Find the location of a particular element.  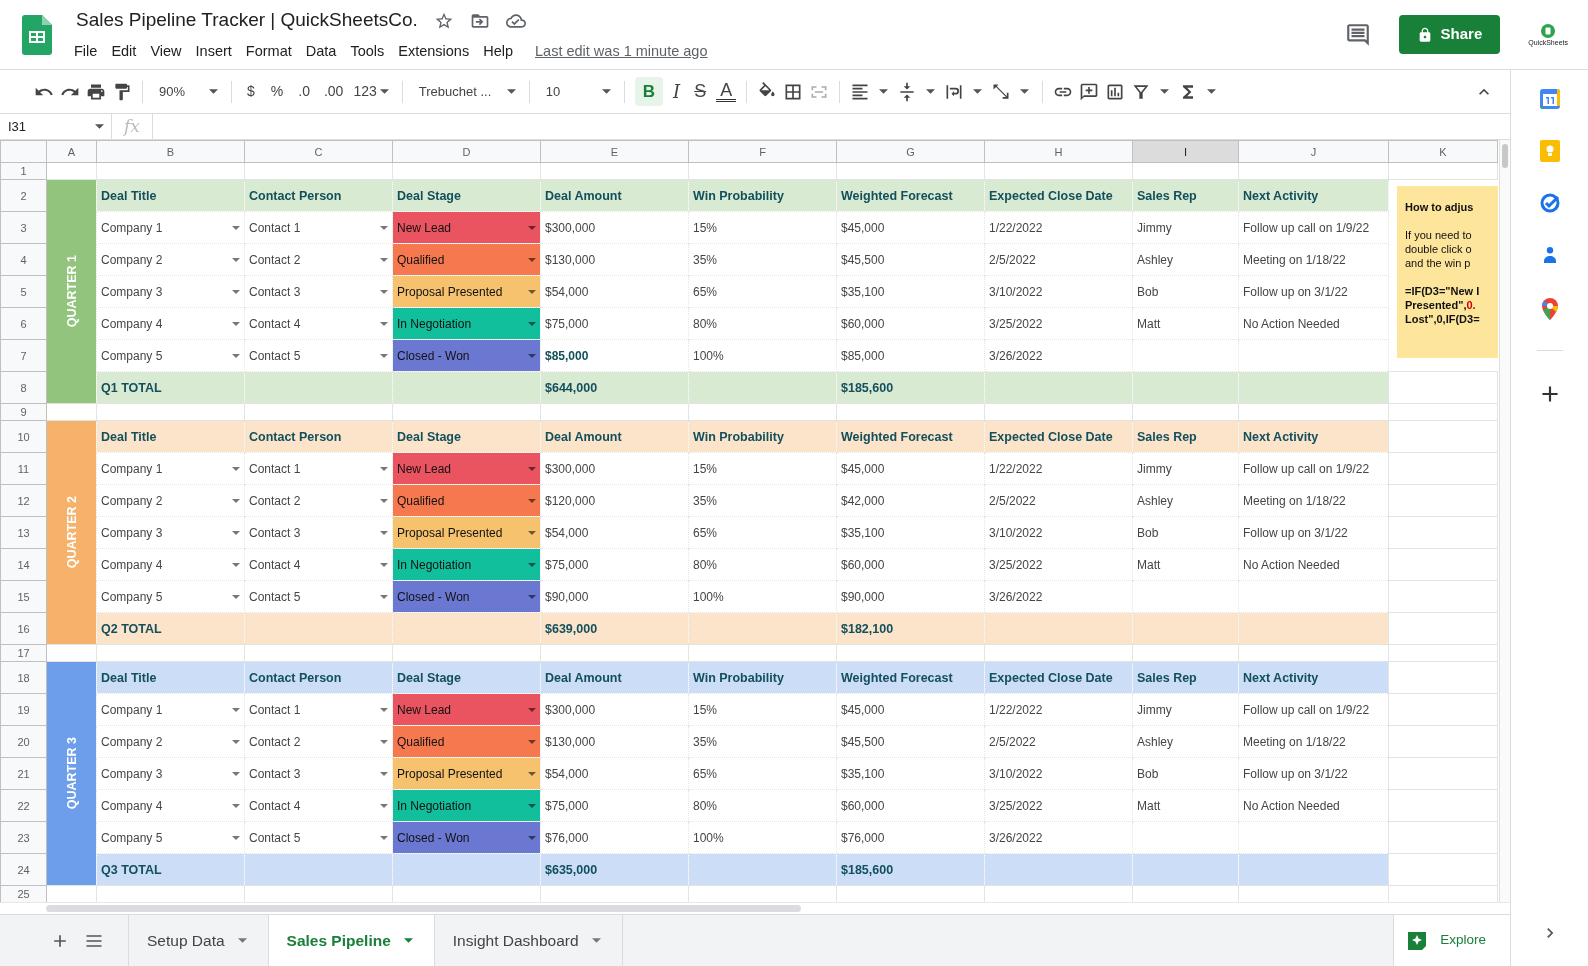

column-header: K is located at coordinates (1443, 151).